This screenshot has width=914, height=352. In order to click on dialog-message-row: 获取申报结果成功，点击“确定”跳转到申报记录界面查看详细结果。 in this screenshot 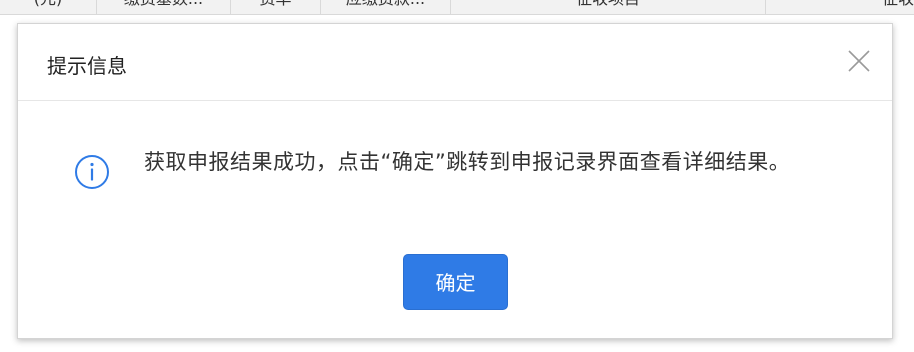, I will do `click(469, 169)`.